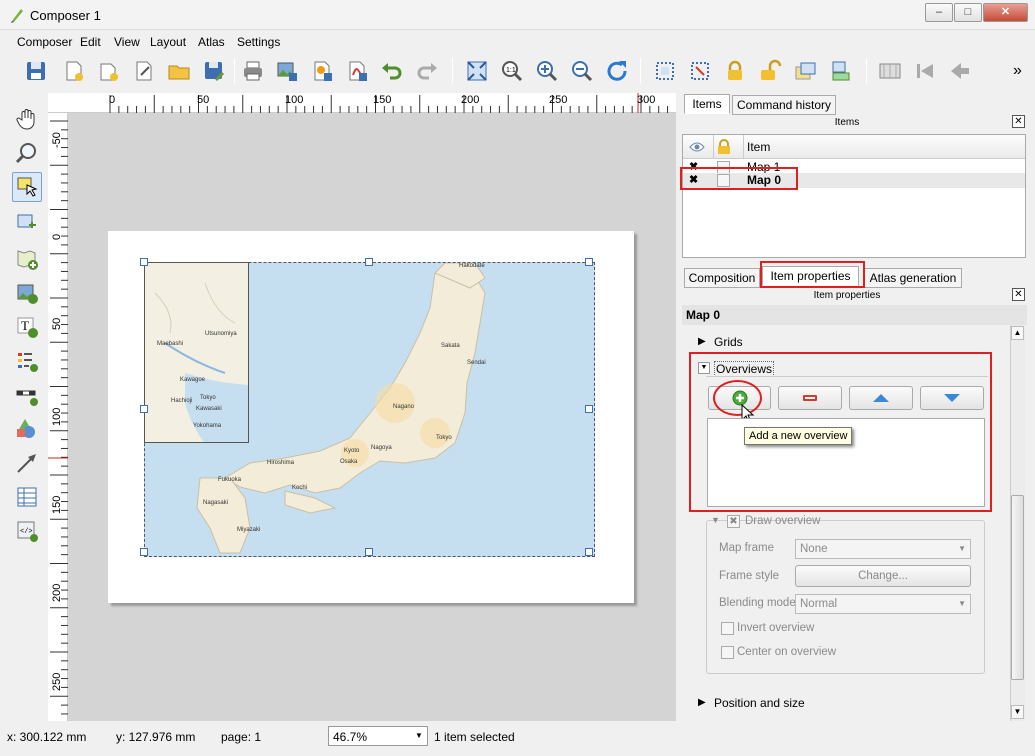  Describe the element at coordinates (392, 71) in the screenshot. I see `undo-icon` at that location.